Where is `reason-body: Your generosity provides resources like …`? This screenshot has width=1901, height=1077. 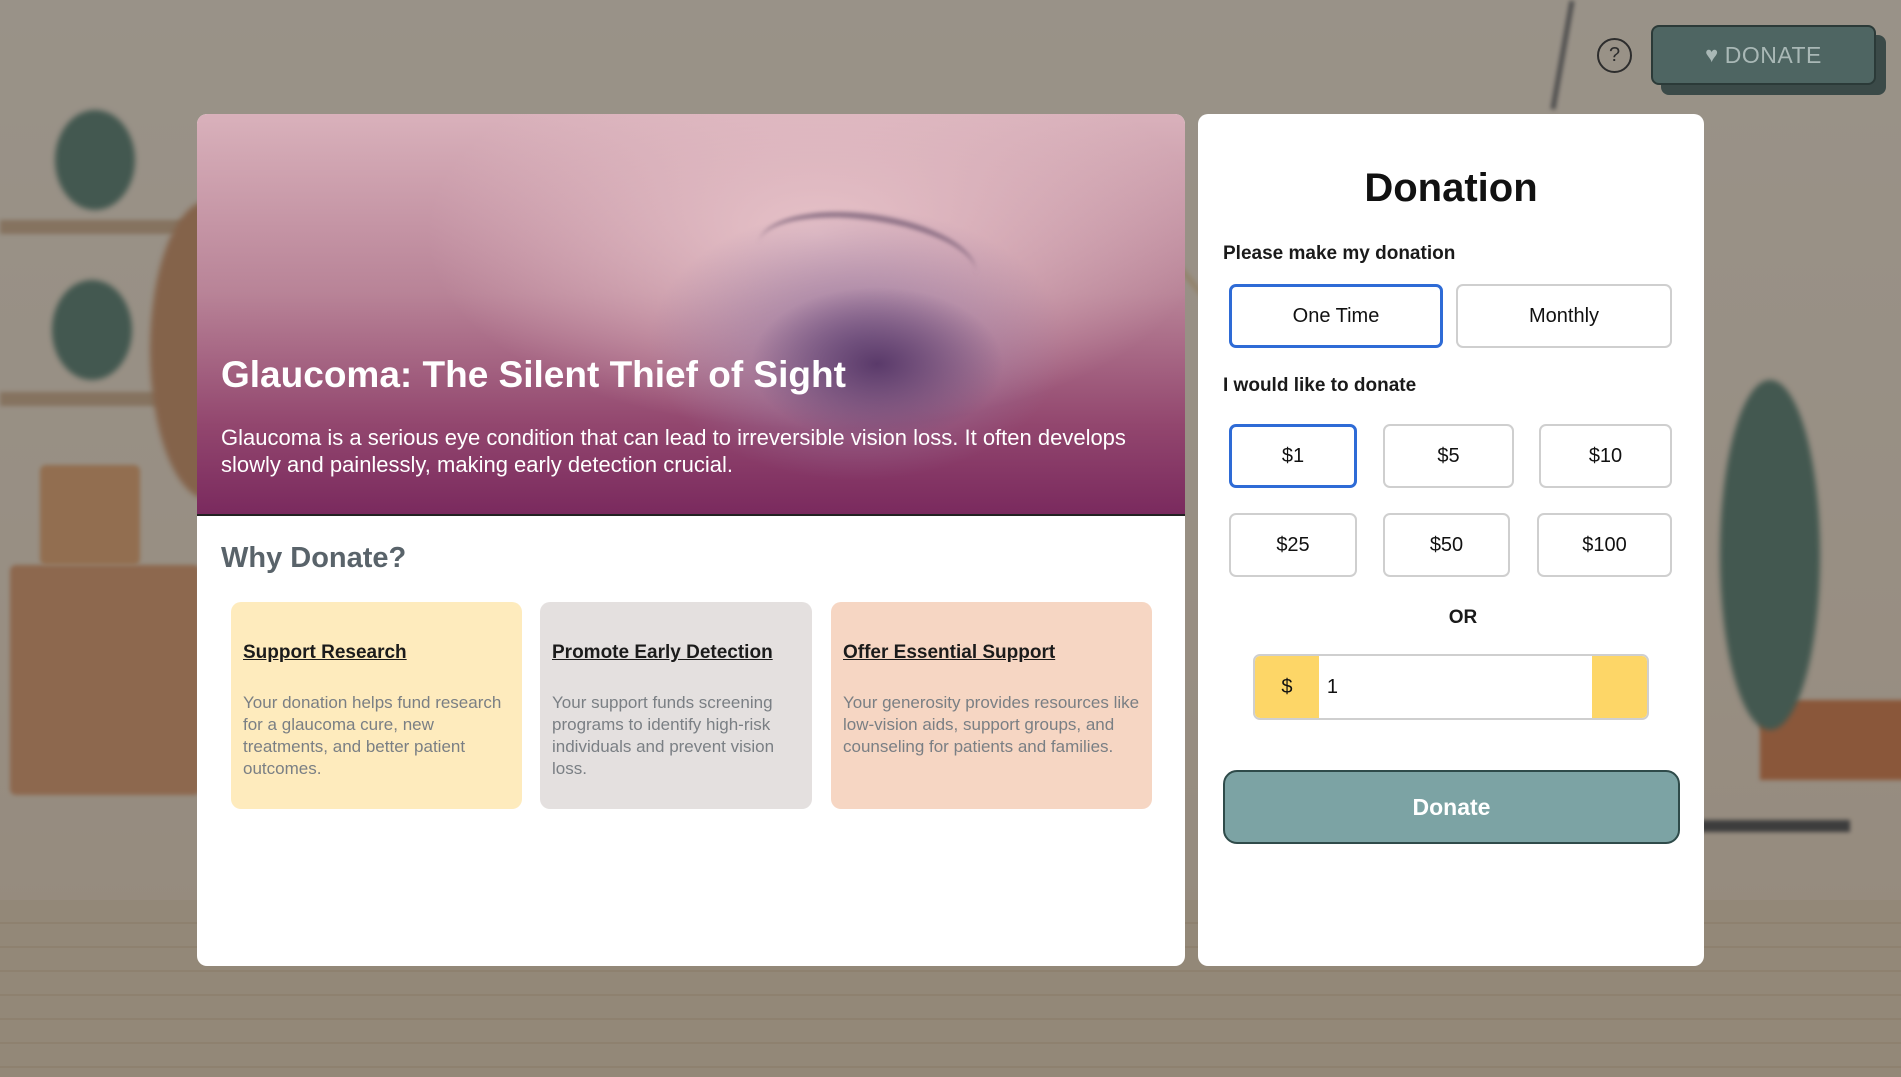 reason-body: Your generosity provides resources like … is located at coordinates (991, 724).